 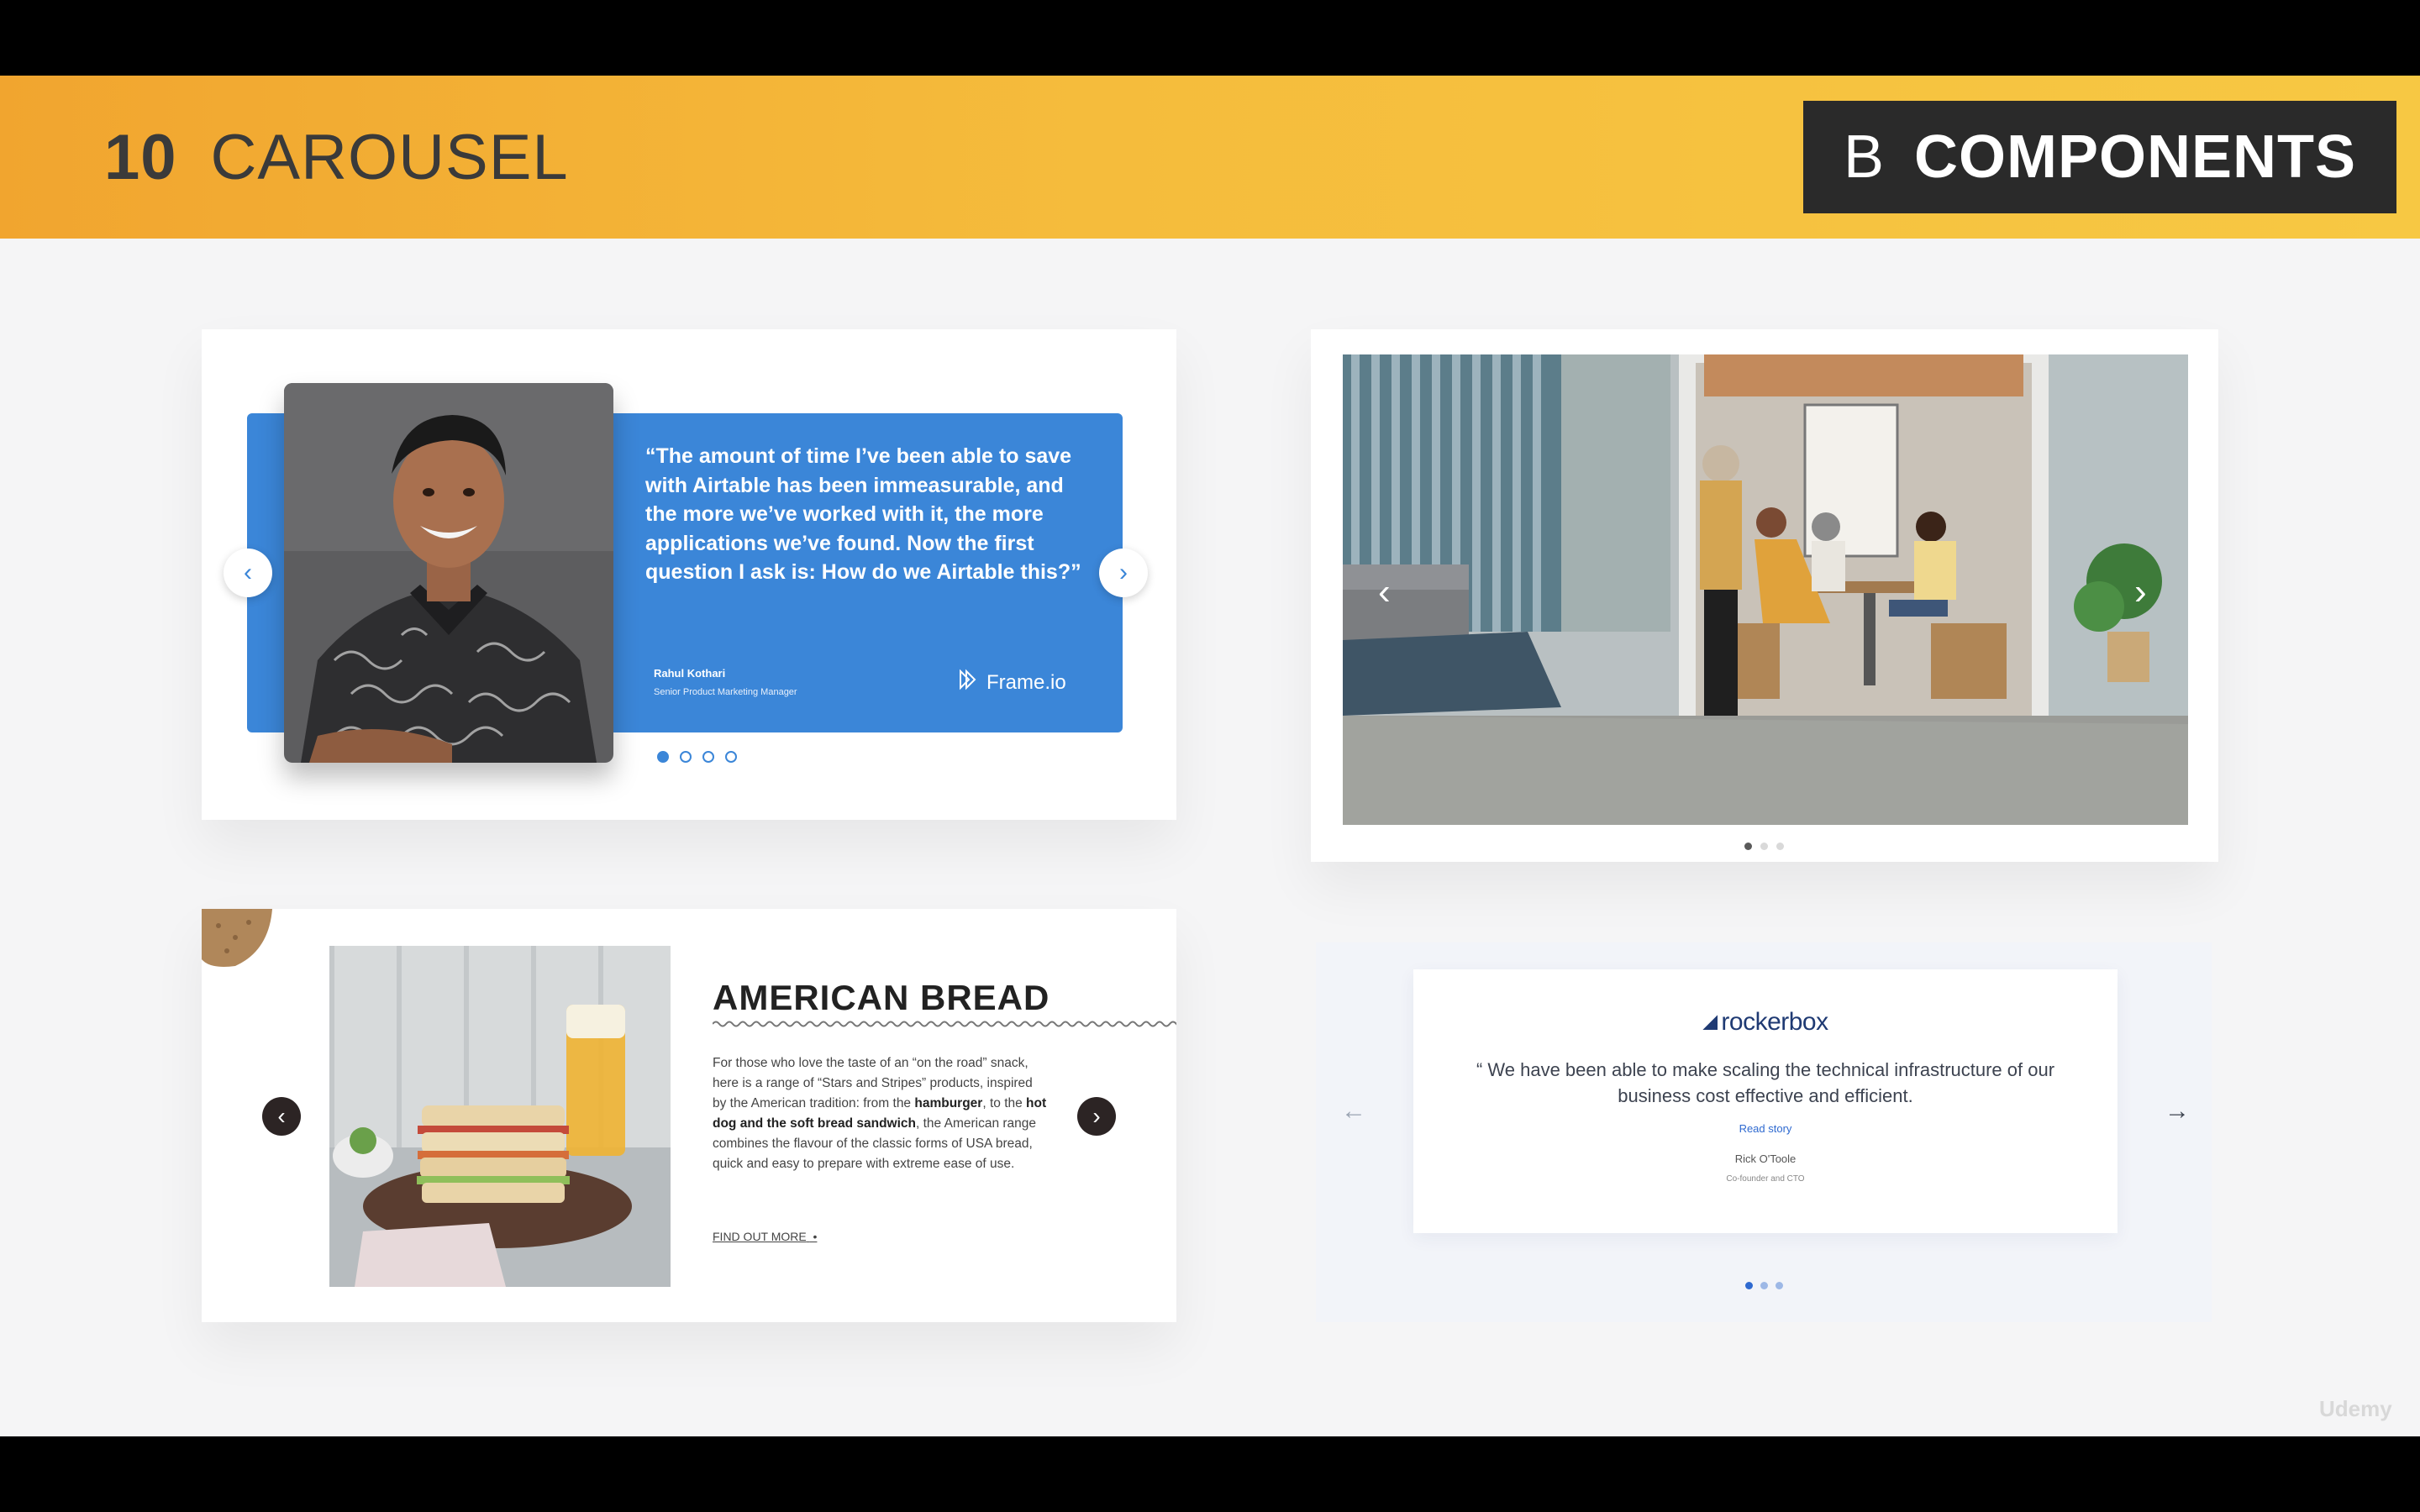 I want to click on image-prev-button: ‹, so click(x=1384, y=592).